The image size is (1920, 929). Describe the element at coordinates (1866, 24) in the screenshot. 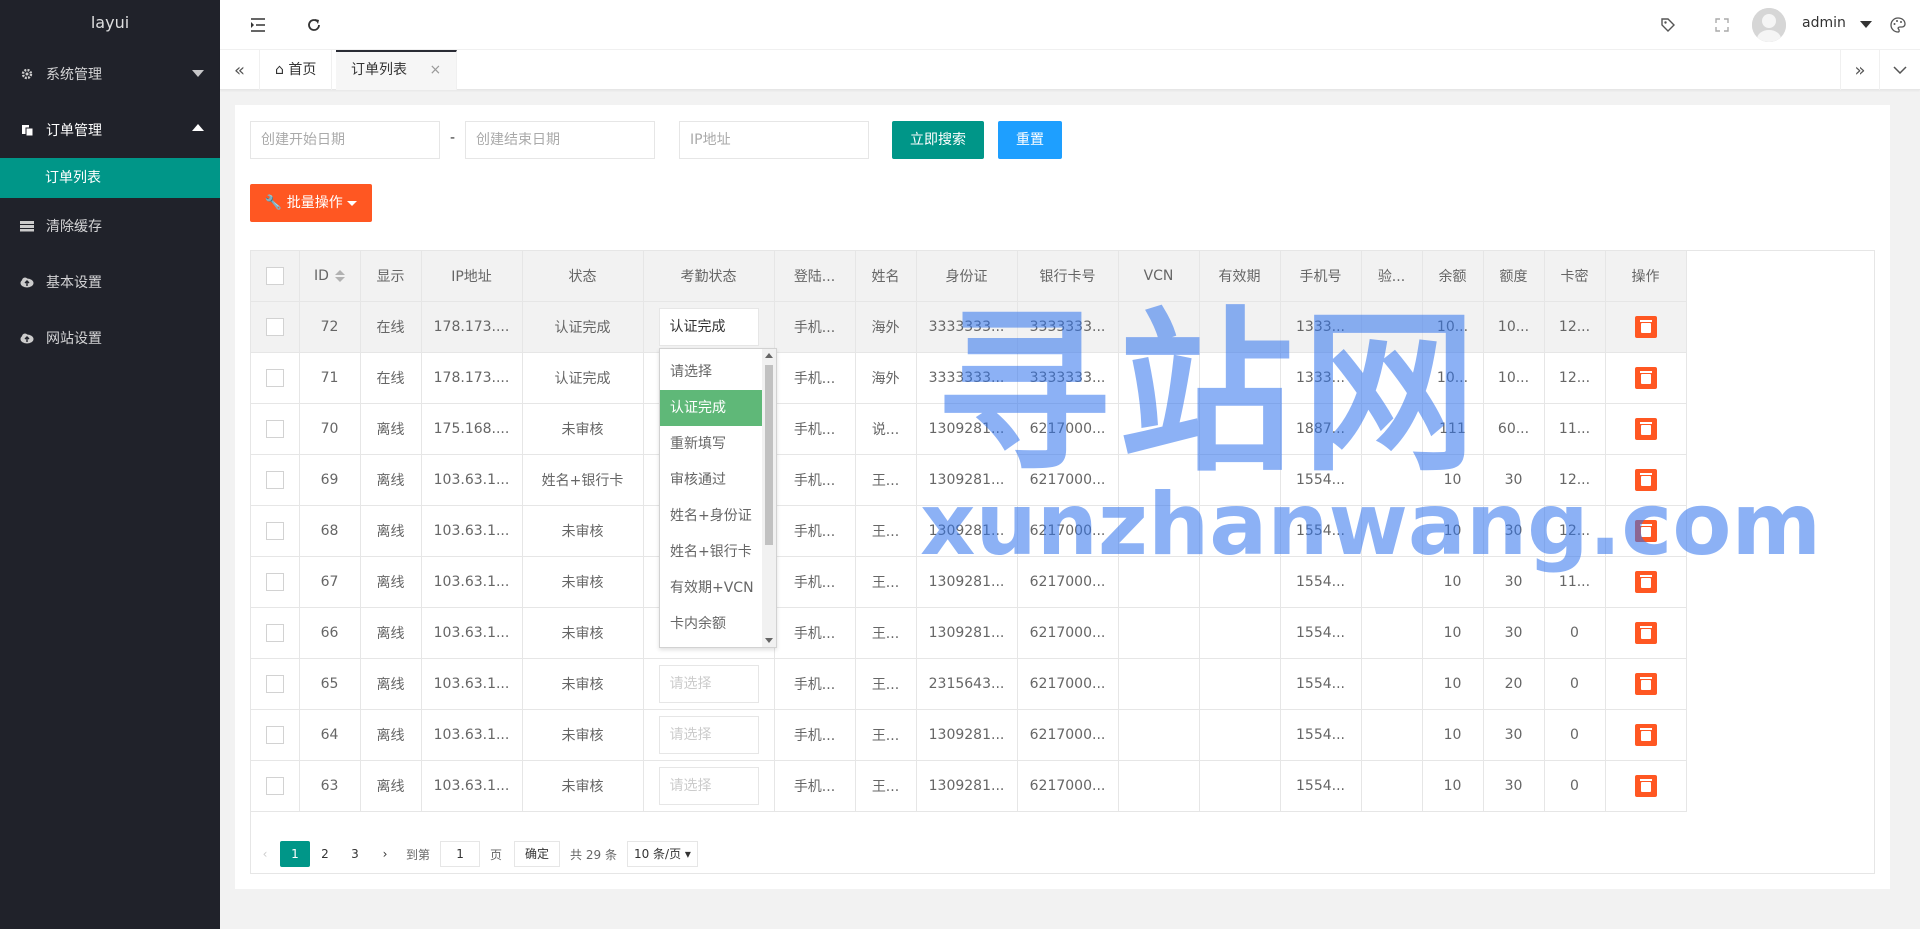

I see `caret-down-icon` at that location.